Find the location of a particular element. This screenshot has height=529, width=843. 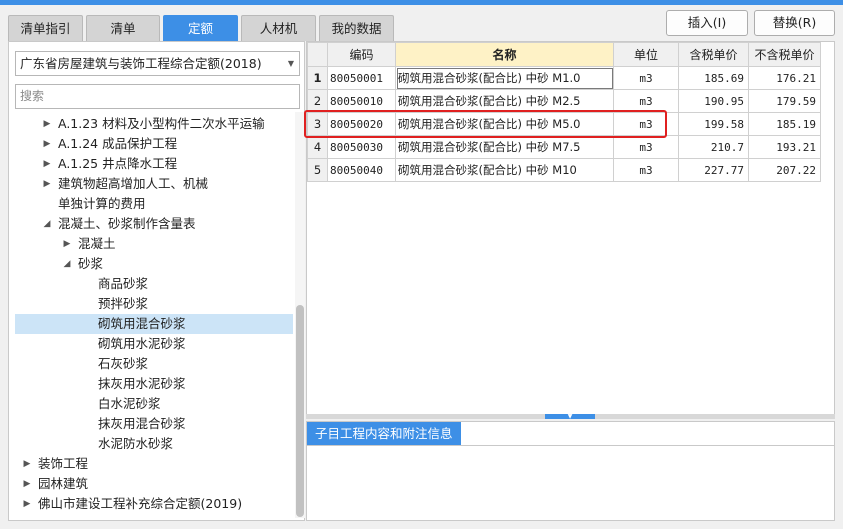

tree-node: 抹灰用混合砂浆 is located at coordinates (154, 424).